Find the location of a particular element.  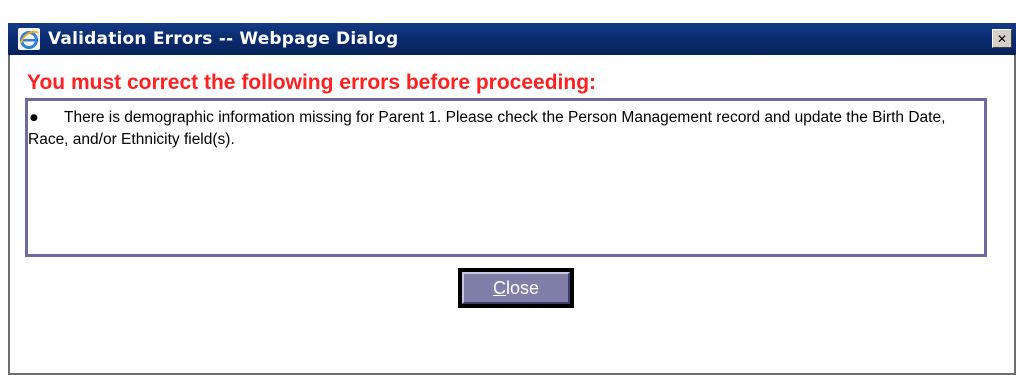

close-icon: ✕ is located at coordinates (1002, 38).